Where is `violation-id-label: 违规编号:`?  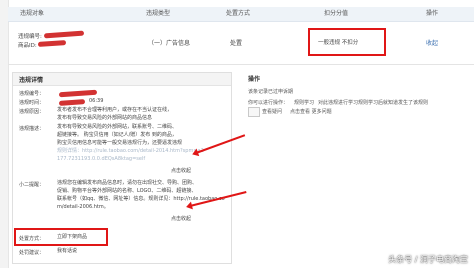
violation-id-label: 违规编号: is located at coordinates (30, 37).